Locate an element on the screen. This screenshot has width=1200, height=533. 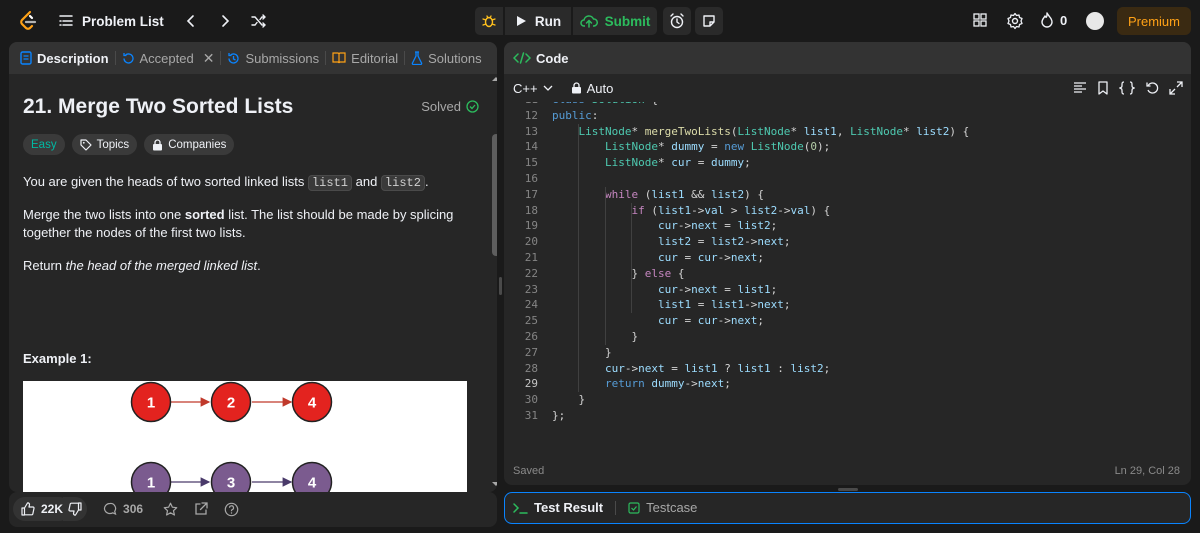
prev-problem-button is located at coordinates (191, 21).